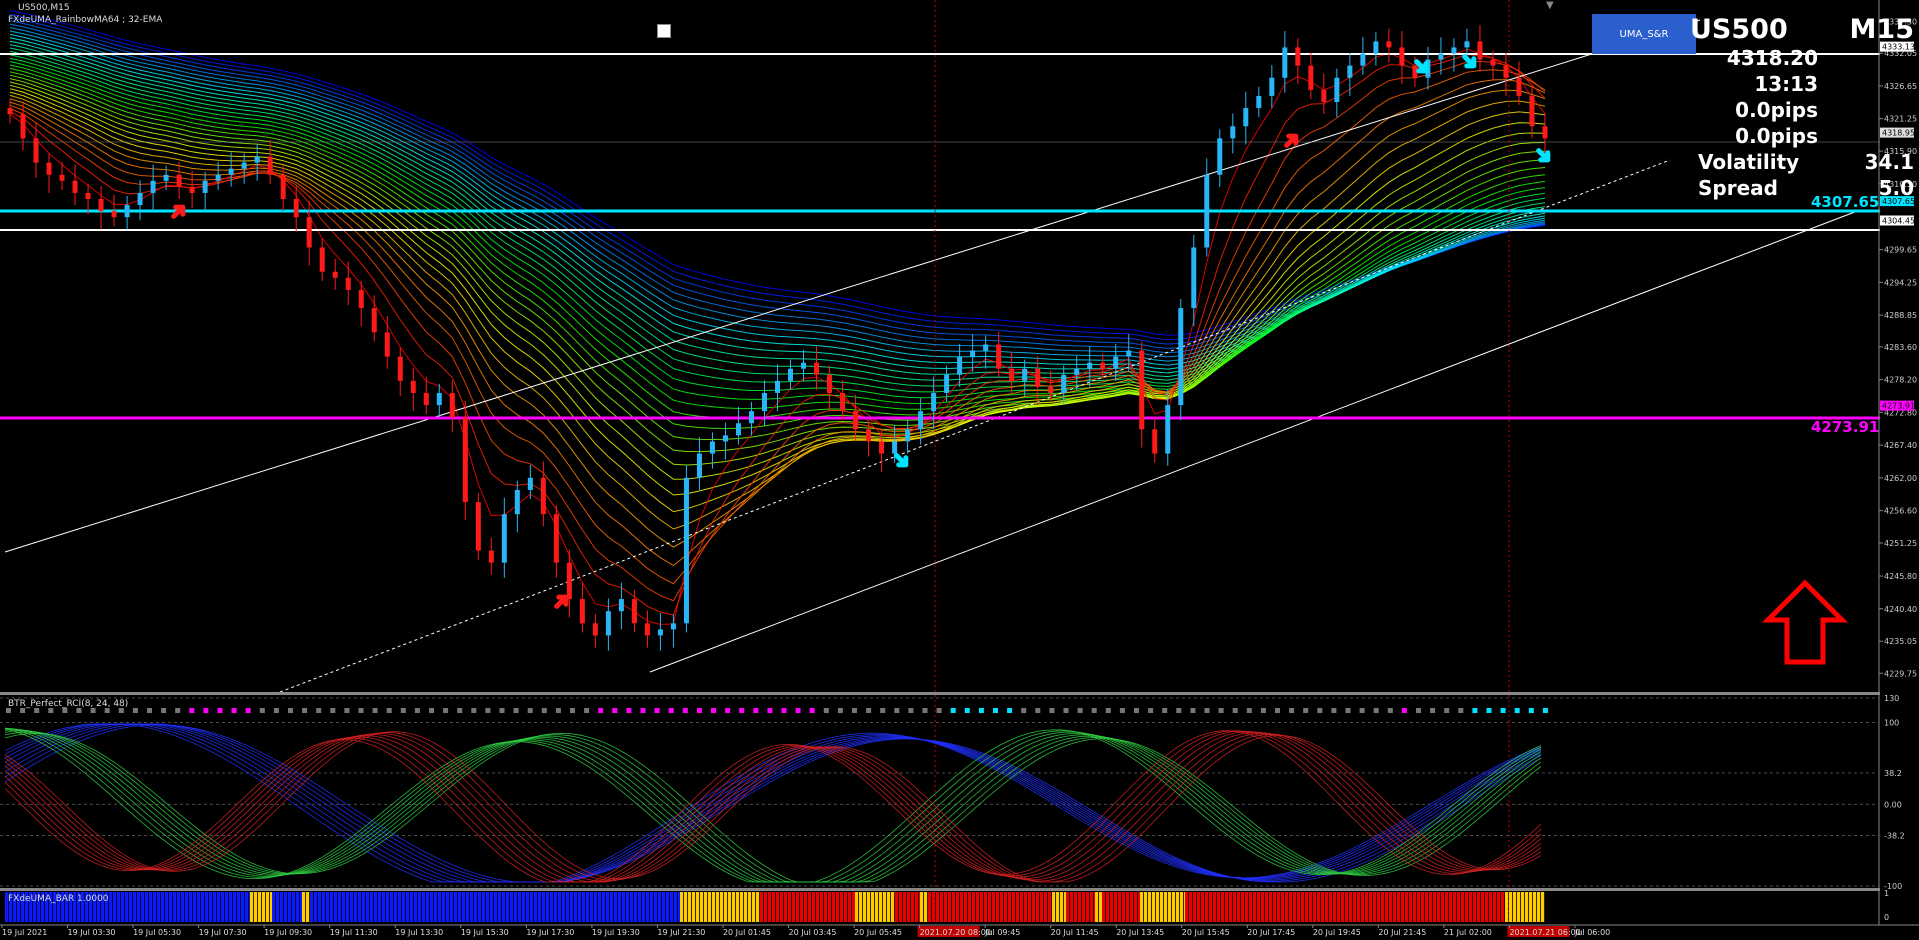  Describe the element at coordinates (1900, 641) in the screenshot. I see `price-tick-label: 4235.05` at that location.